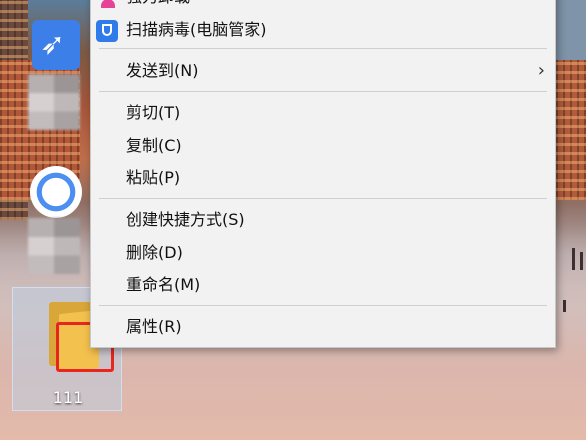 This screenshot has height=440, width=586. I want to click on menu-item-create-shortcut: 创建快捷方式(S), so click(323, 220).